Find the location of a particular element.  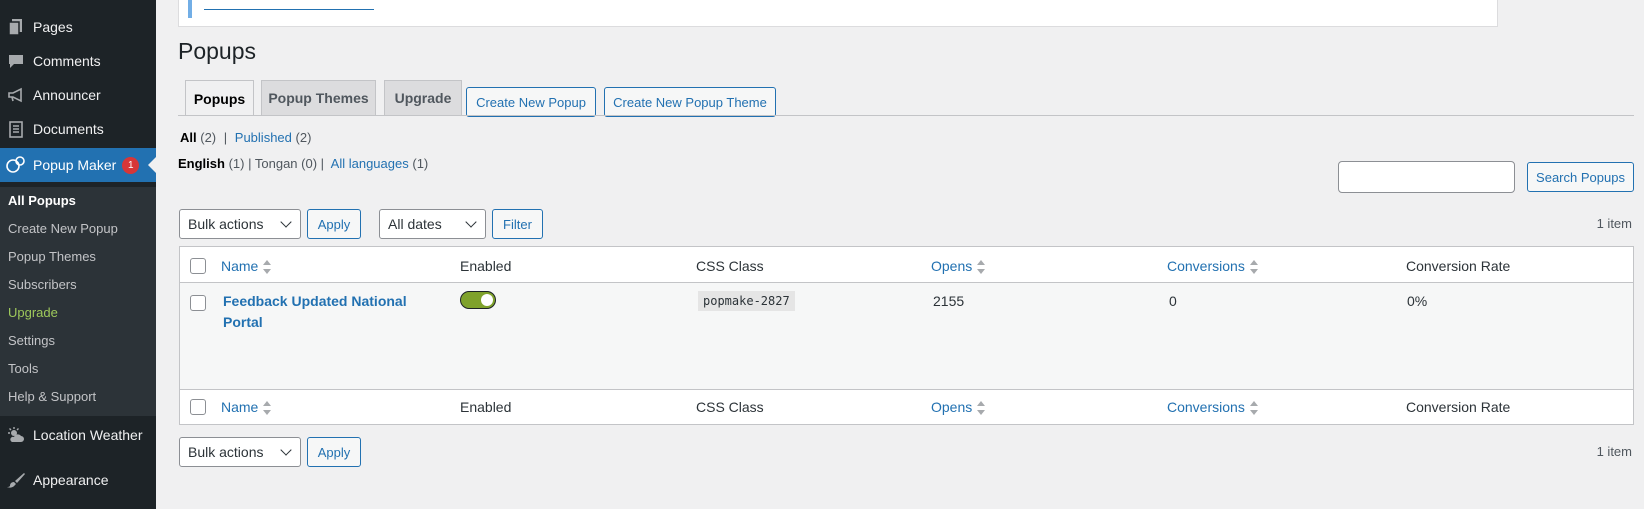

weather-icon is located at coordinates (16, 435).